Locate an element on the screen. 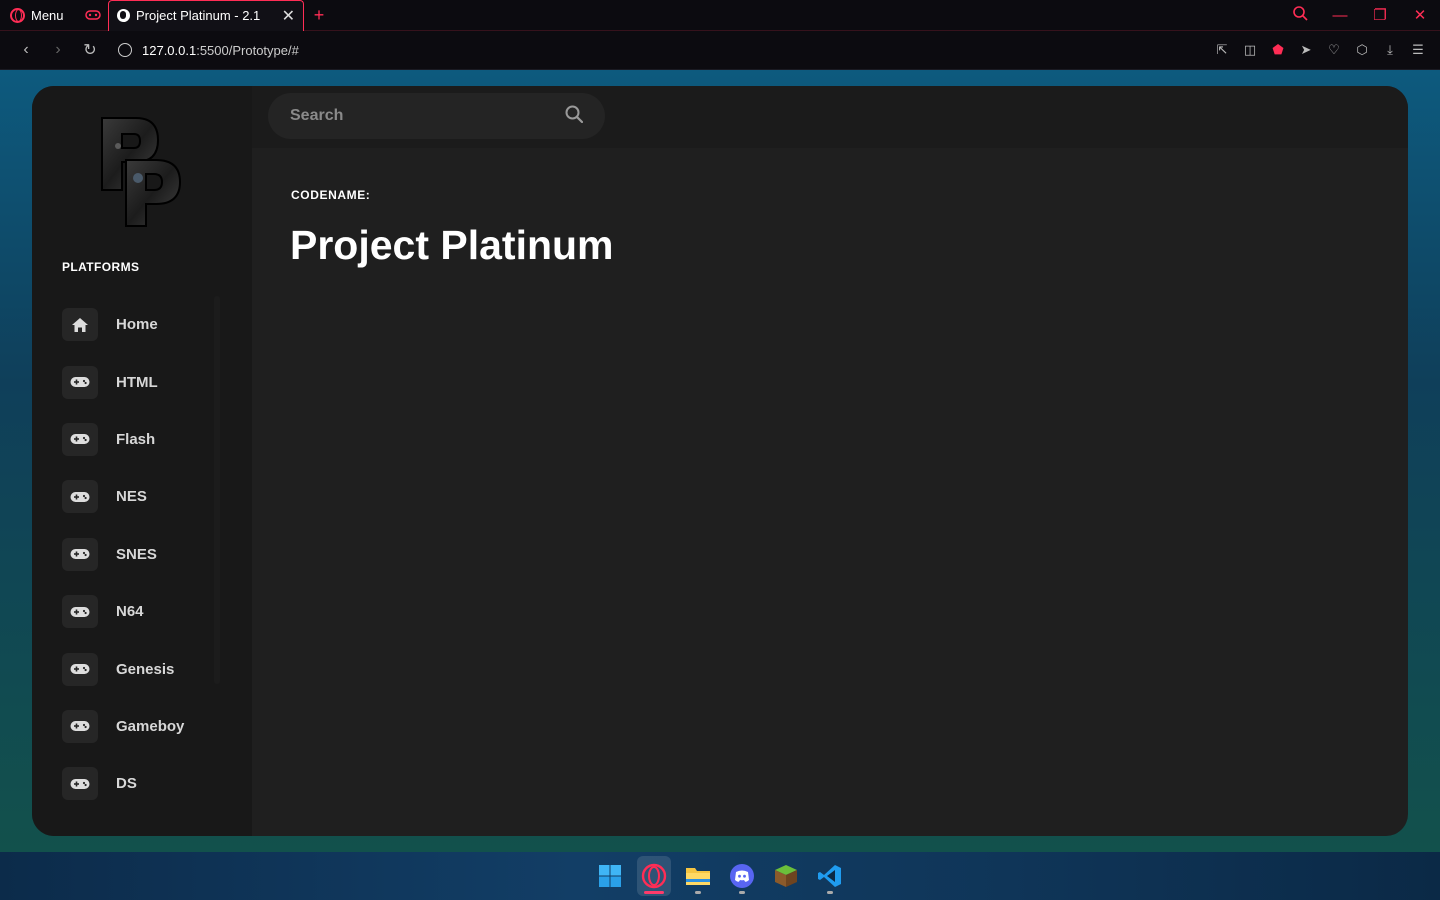 The image size is (1440, 900). home-icon is located at coordinates (80, 325).